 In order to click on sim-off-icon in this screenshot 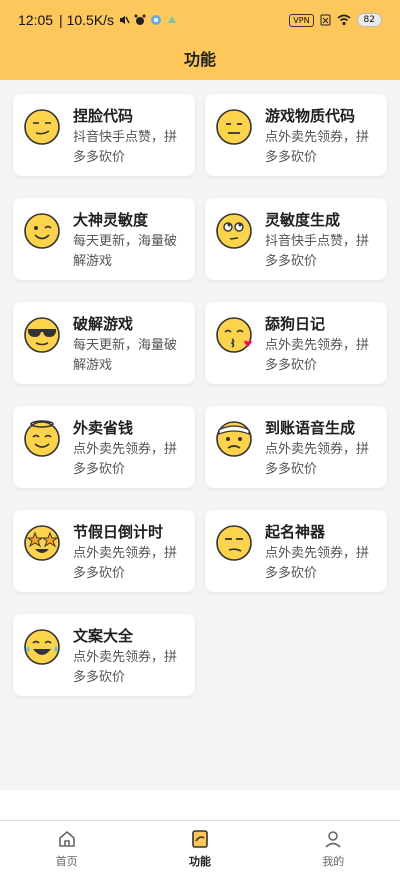, I will do `click(325, 20)`.